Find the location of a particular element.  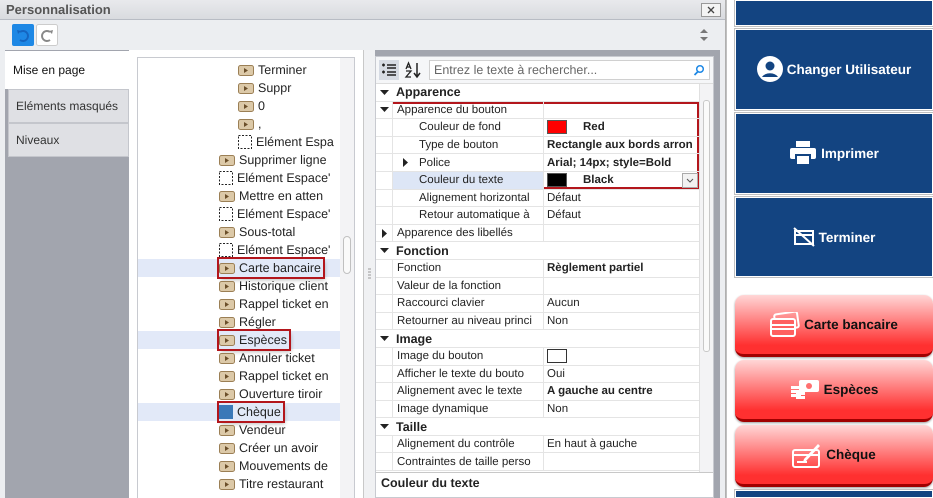

property-label: Police is located at coordinates (468, 162).